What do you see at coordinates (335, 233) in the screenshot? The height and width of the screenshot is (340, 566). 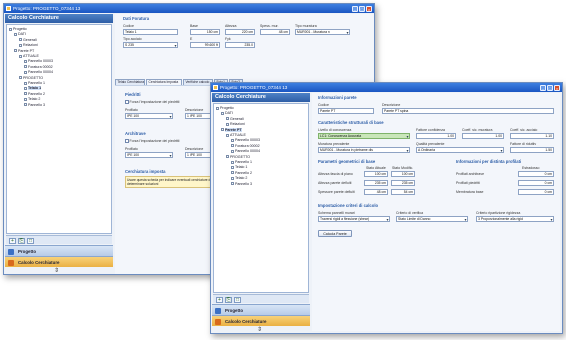 I see `calcola-parete-button: Calcola Parete` at bounding box center [335, 233].